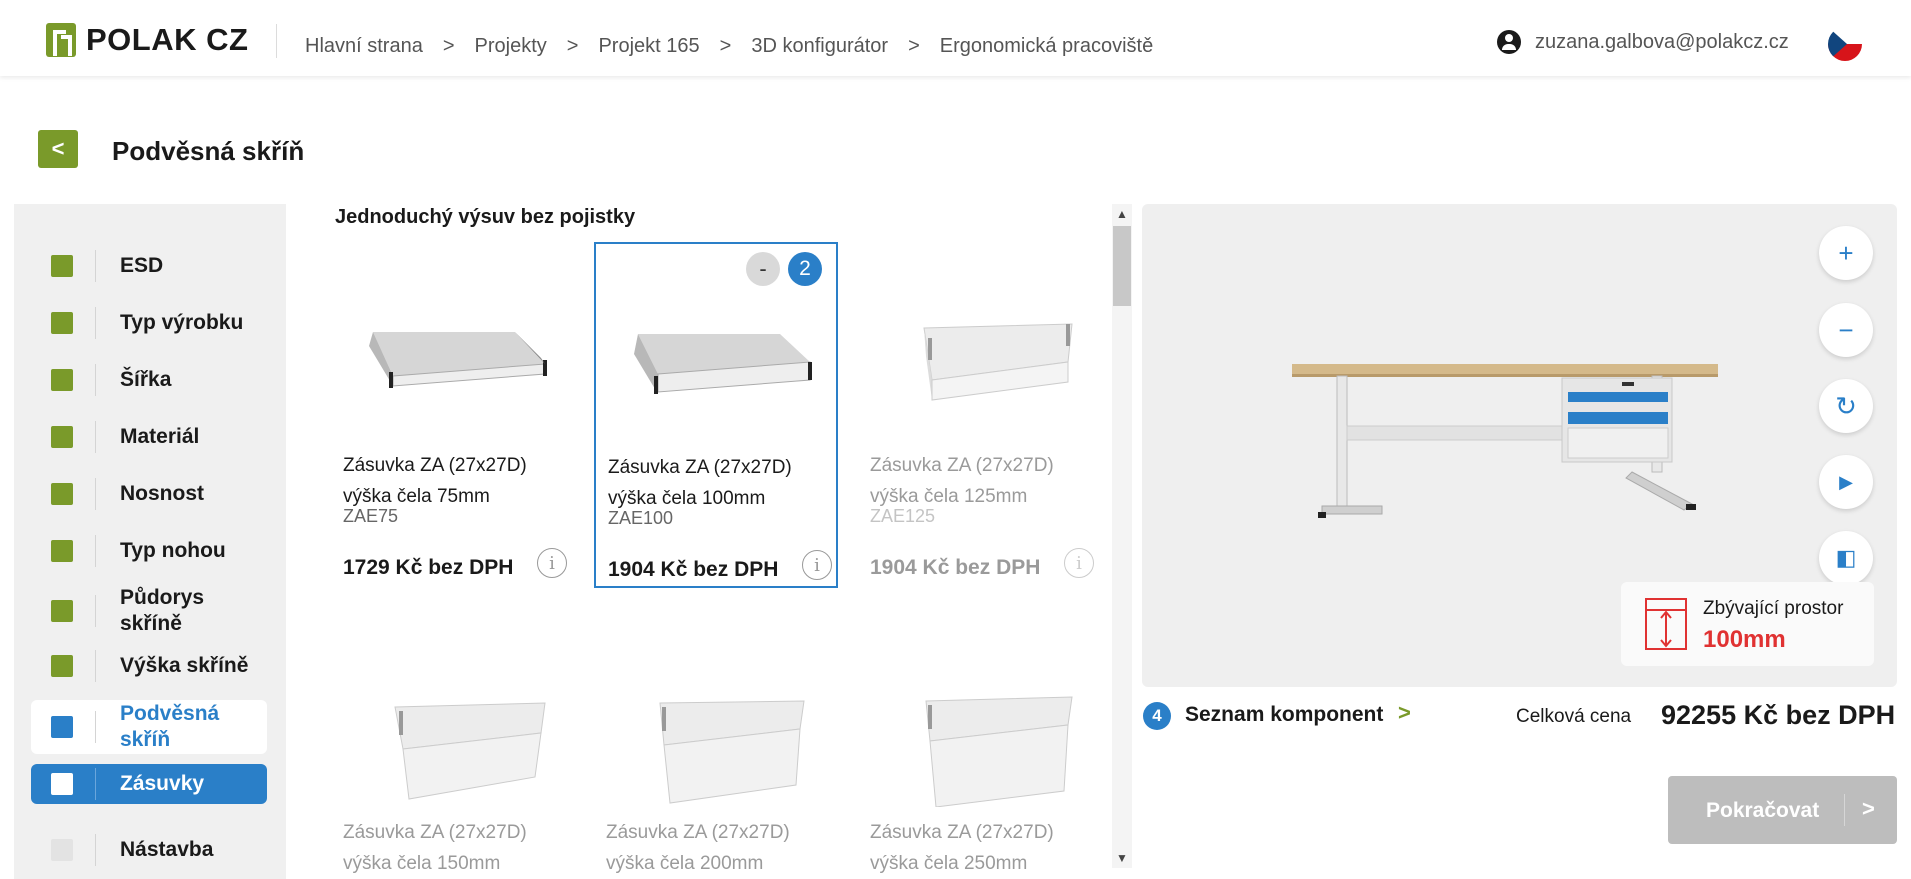 This screenshot has width=1911, height=879. Describe the element at coordinates (173, 550) in the screenshot. I see `sidebar-item-label: Typ nohou` at that location.